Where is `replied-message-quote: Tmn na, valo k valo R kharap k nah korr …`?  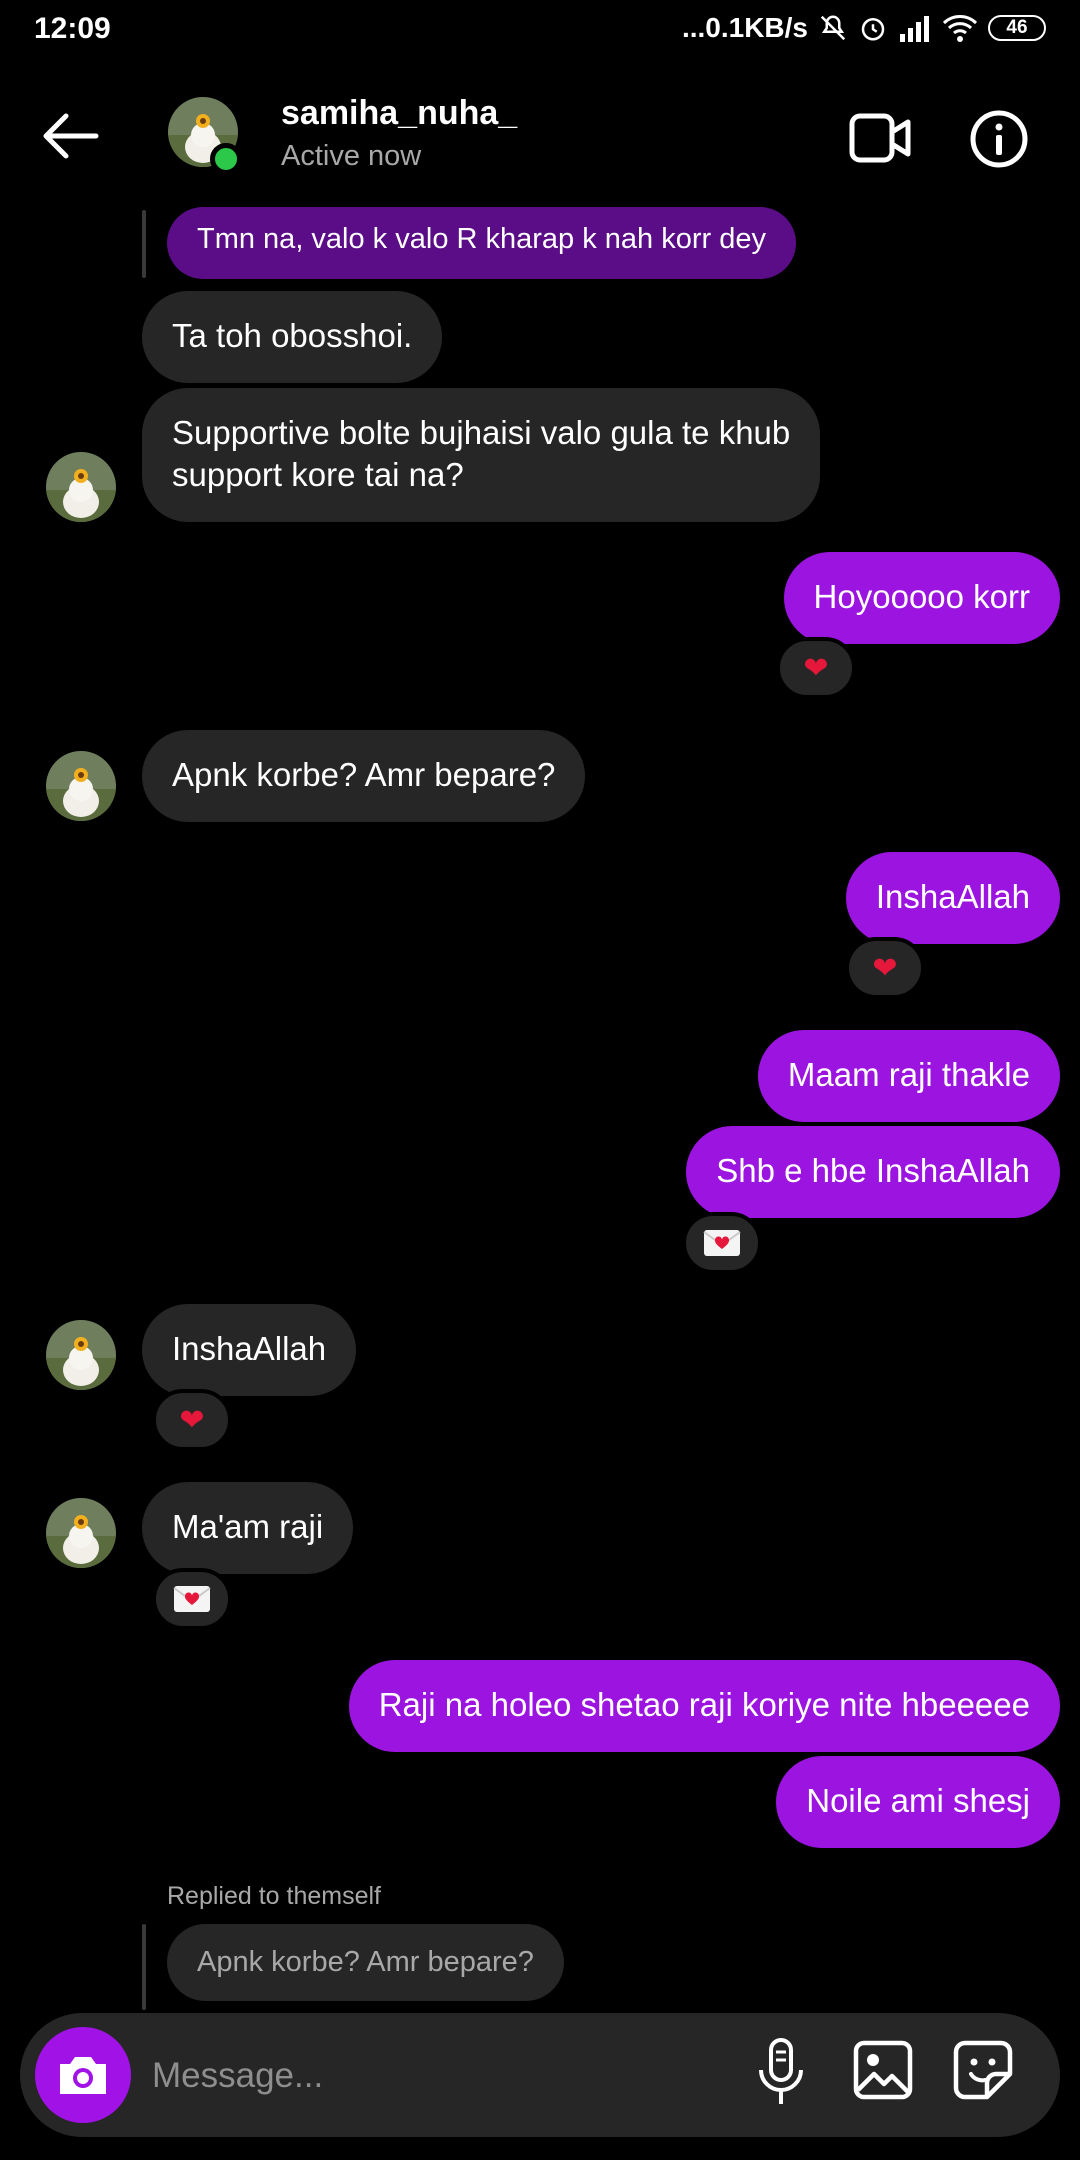 replied-message-quote: Tmn na, valo k valo R kharap k nah korr … is located at coordinates (481, 243).